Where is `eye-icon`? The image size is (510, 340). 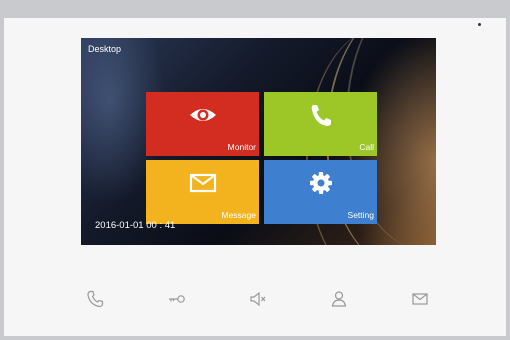 eye-icon is located at coordinates (202, 115).